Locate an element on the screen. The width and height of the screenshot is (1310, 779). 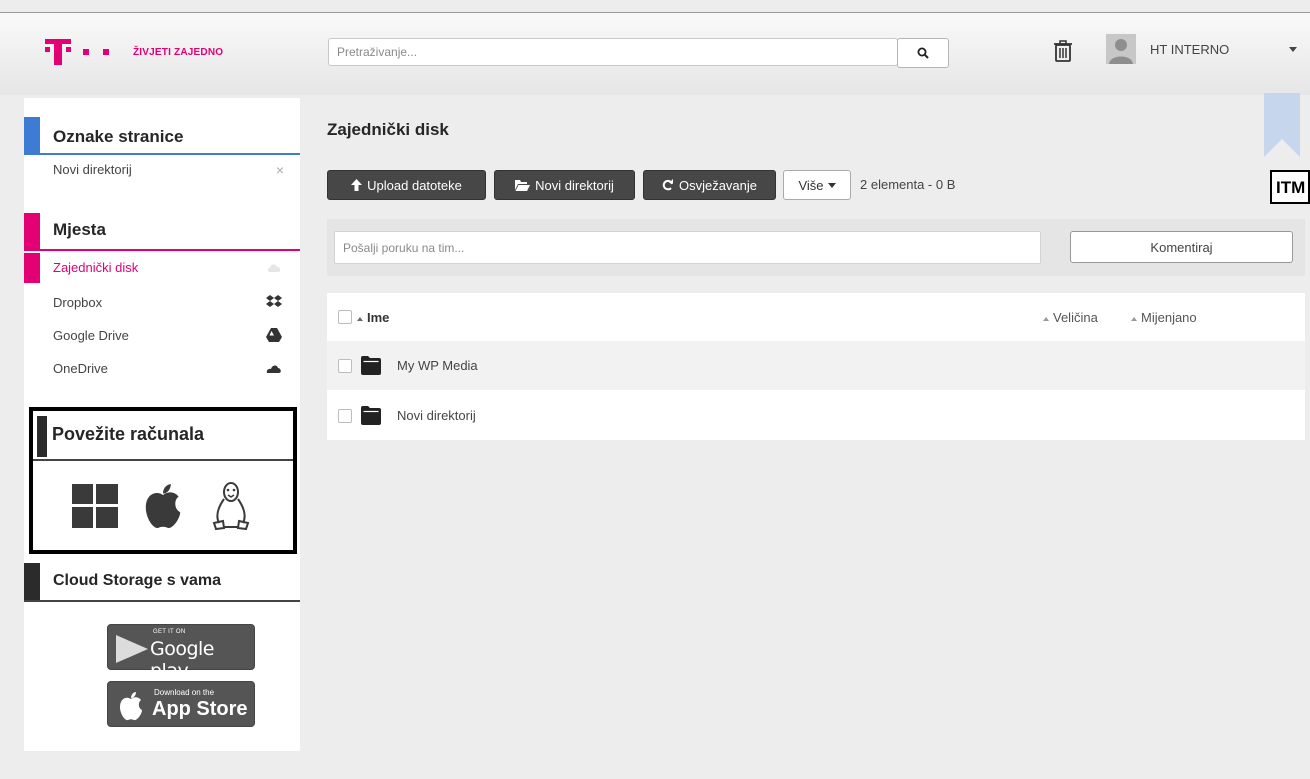
cloud-icon is located at coordinates (274, 268).